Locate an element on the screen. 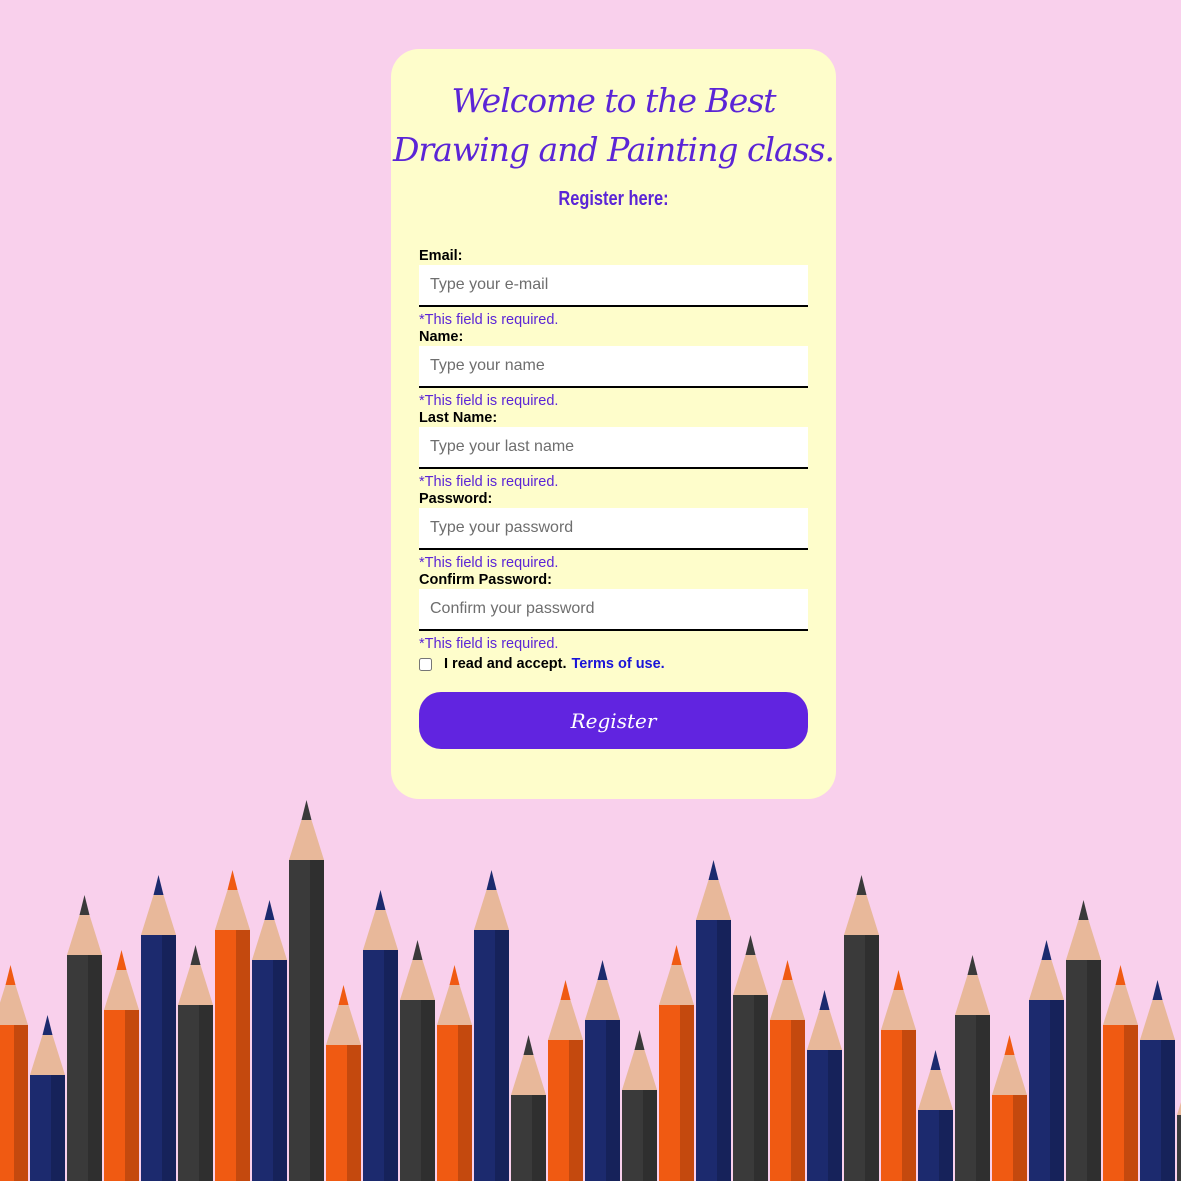 This screenshot has width=1181, height=1181. terms-of-use-link: Terms of use. is located at coordinates (618, 664).